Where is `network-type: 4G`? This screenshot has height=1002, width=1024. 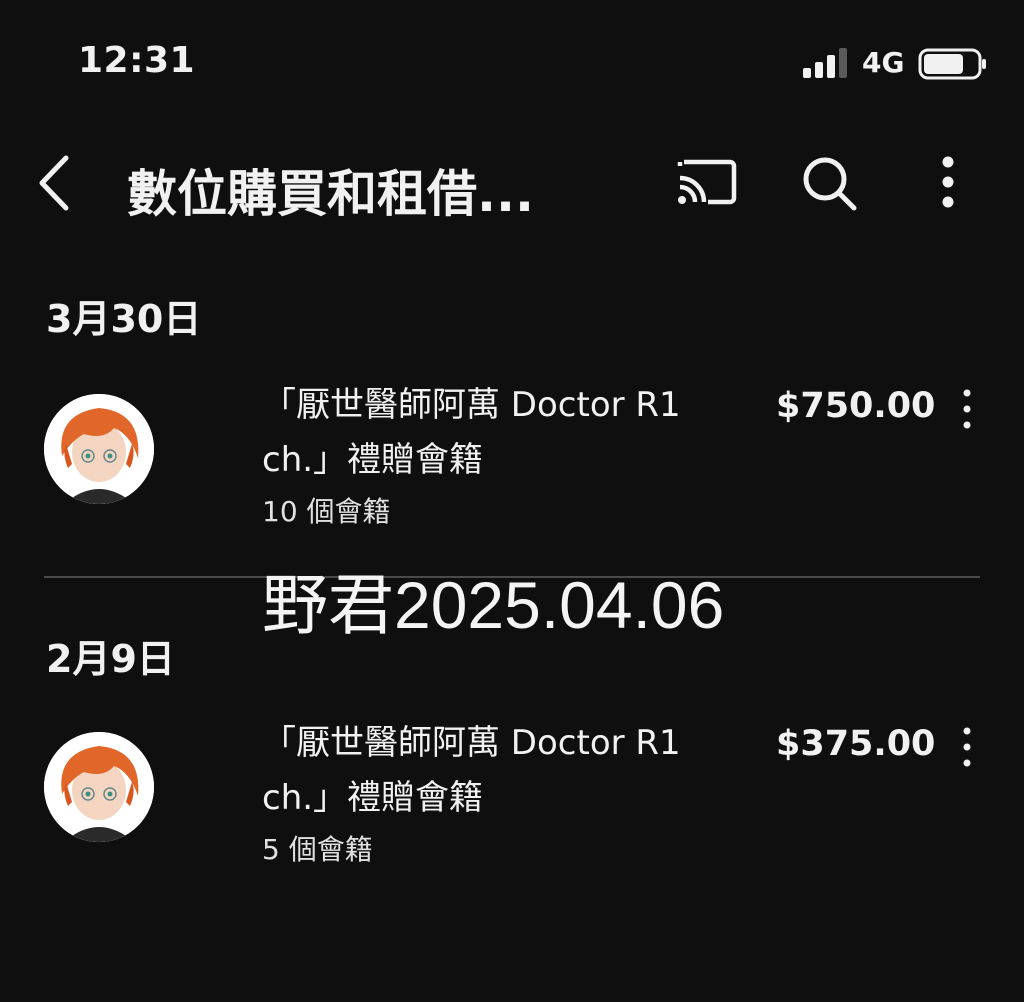 network-type: 4G is located at coordinates (883, 62).